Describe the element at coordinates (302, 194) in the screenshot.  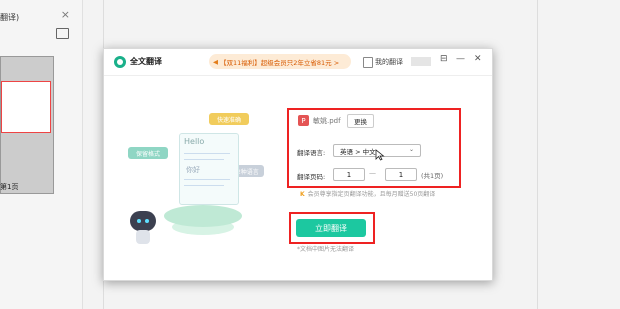
I see `vip-icon: K` at that location.